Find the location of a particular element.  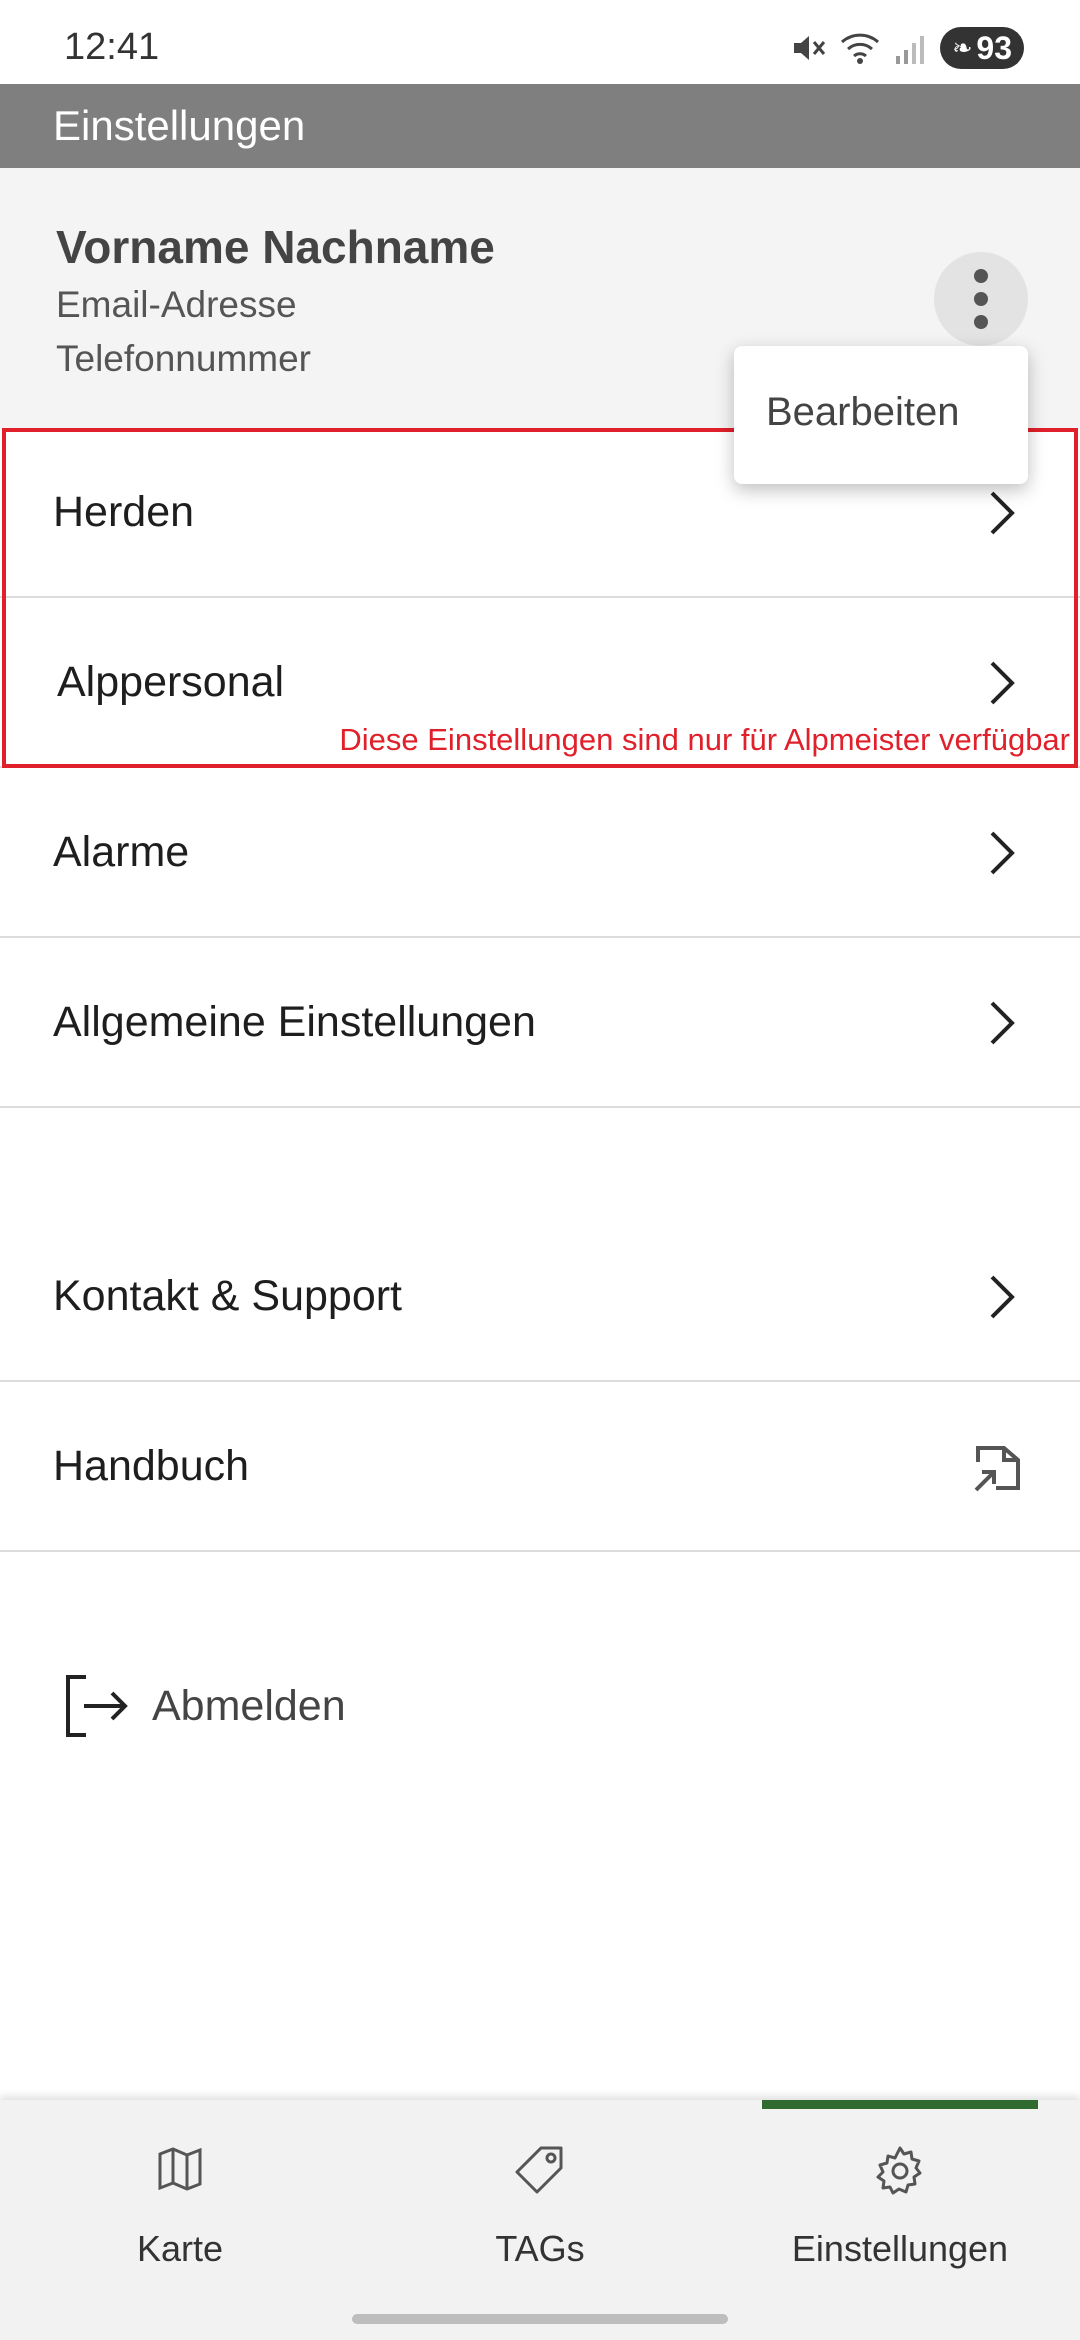

menu-item-label: Kontakt & Support is located at coordinates (227, 1296).